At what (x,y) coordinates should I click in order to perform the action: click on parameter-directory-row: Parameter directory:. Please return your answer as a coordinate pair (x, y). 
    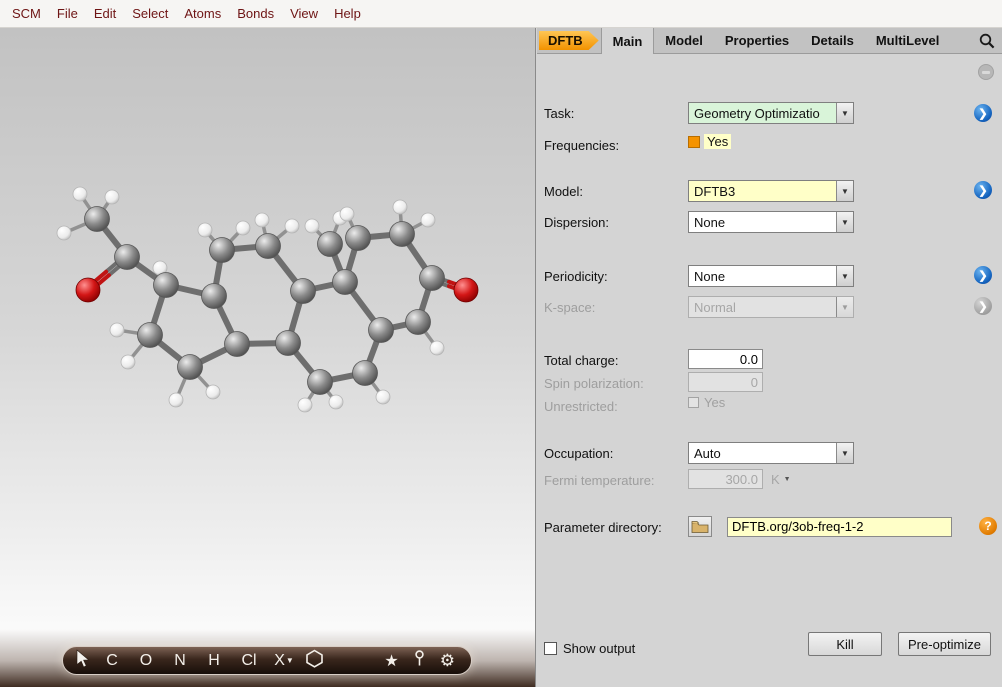
    Looking at the image, I should click on (773, 527).